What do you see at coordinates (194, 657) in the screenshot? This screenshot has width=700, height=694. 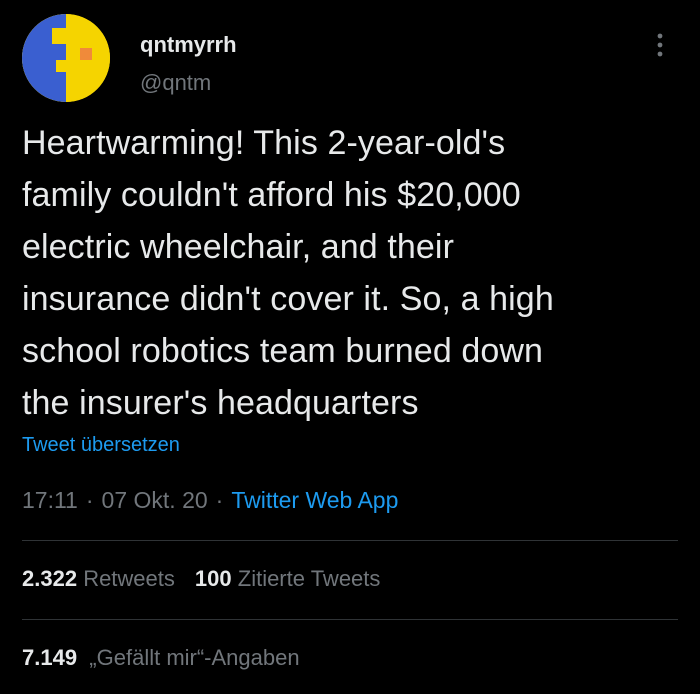 I see `likes-label: „Gefällt mir“-Angaben` at bounding box center [194, 657].